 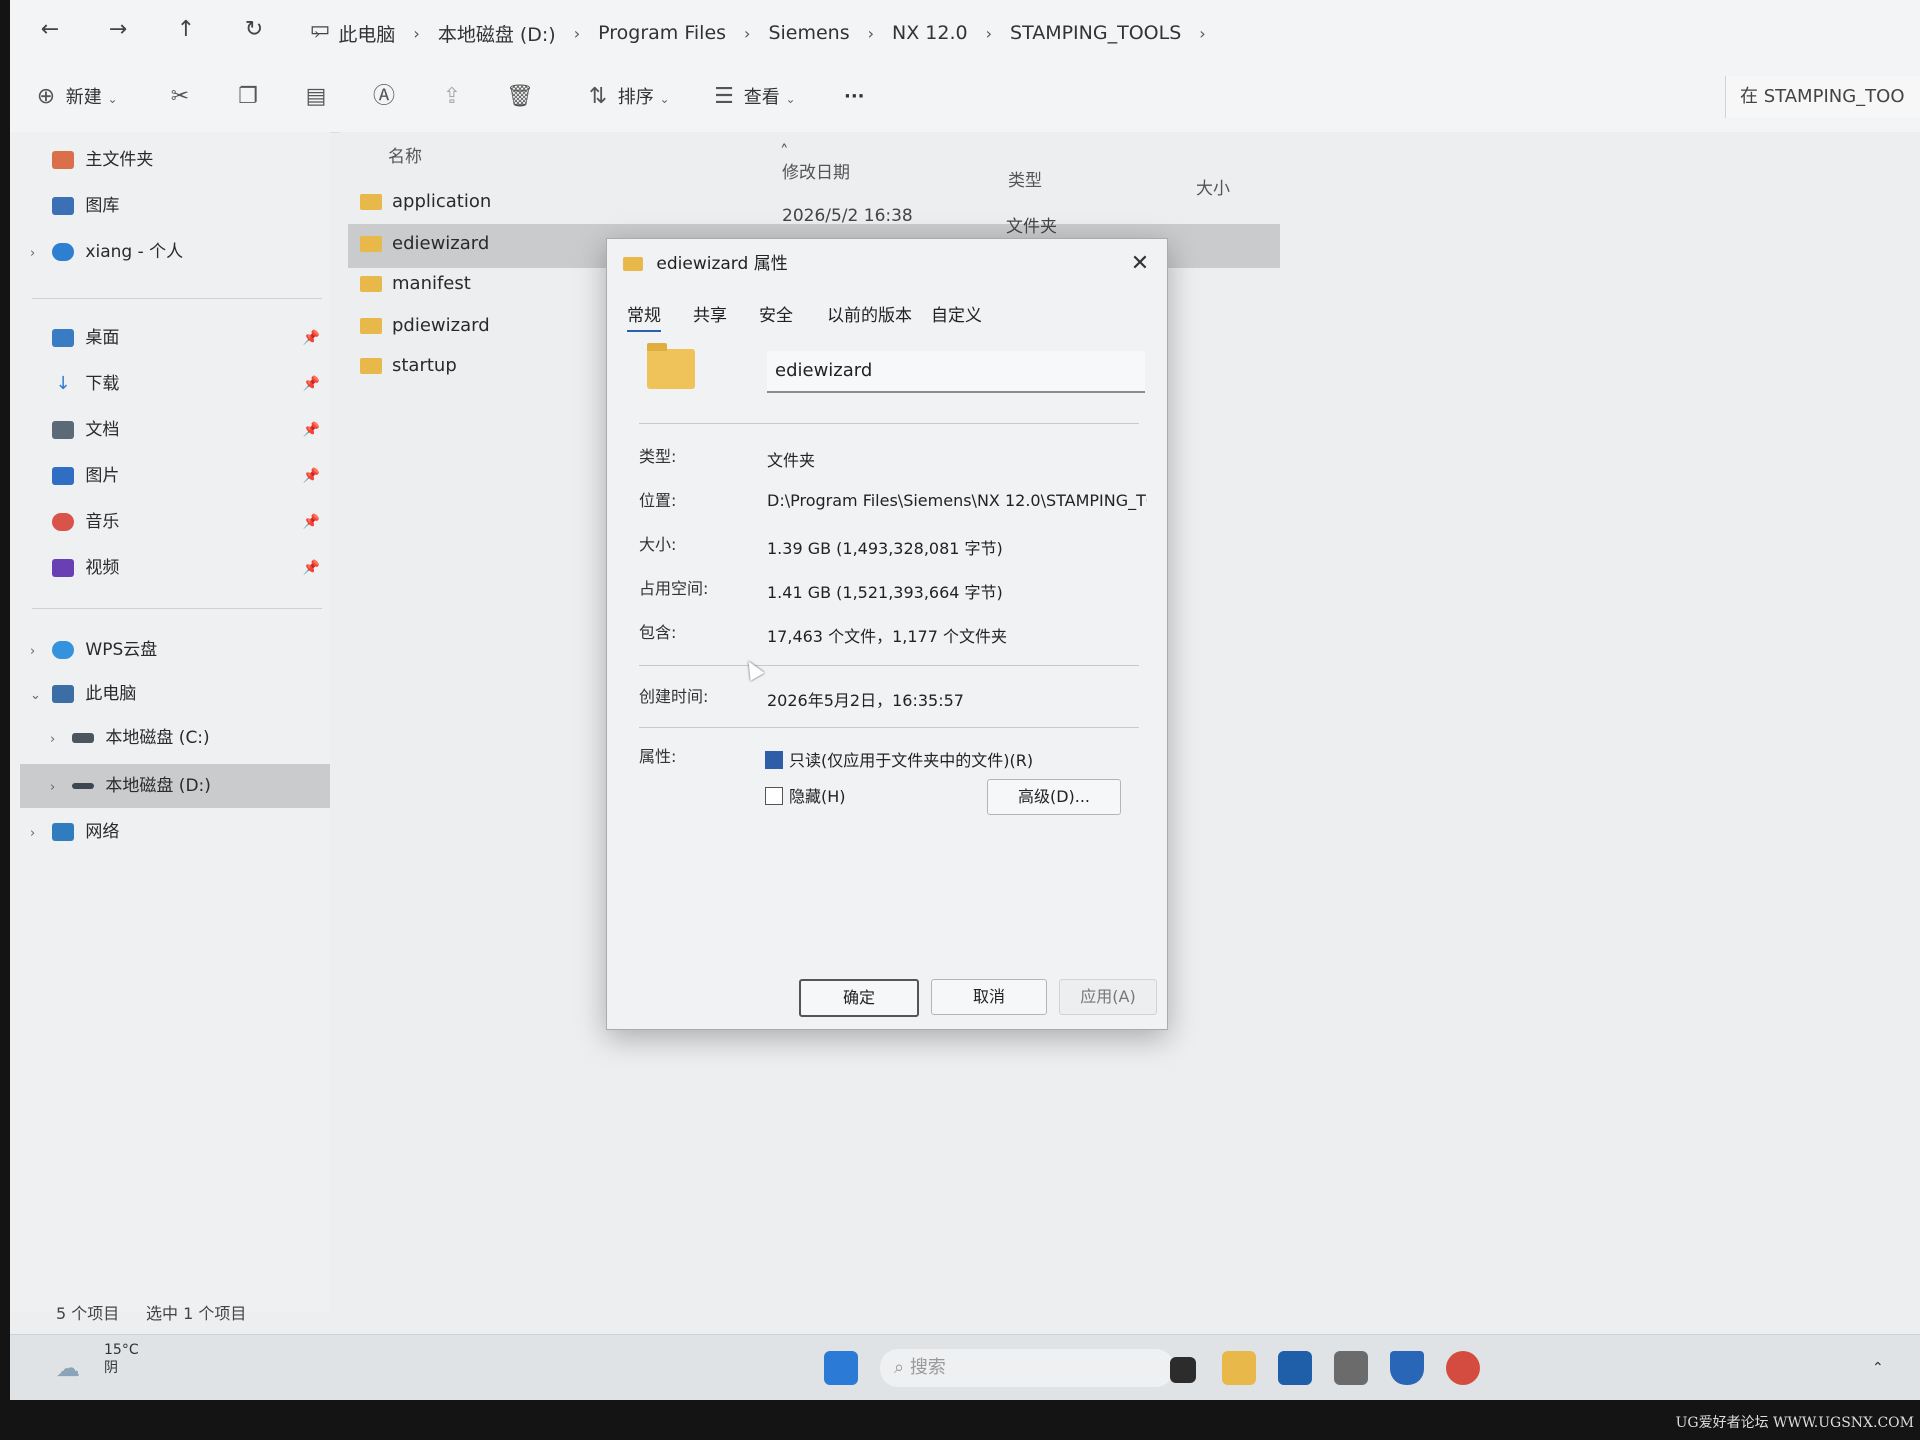 What do you see at coordinates (408, 366) in the screenshot?
I see `list-item: startup` at bounding box center [408, 366].